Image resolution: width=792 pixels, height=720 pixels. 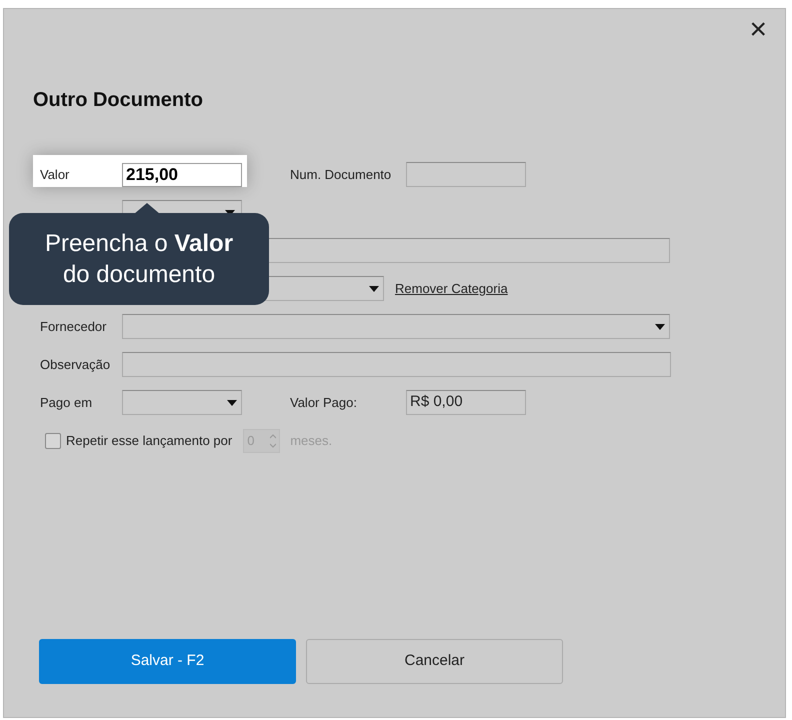 What do you see at coordinates (341, 175) in the screenshot?
I see `field-label: Num. Documento` at bounding box center [341, 175].